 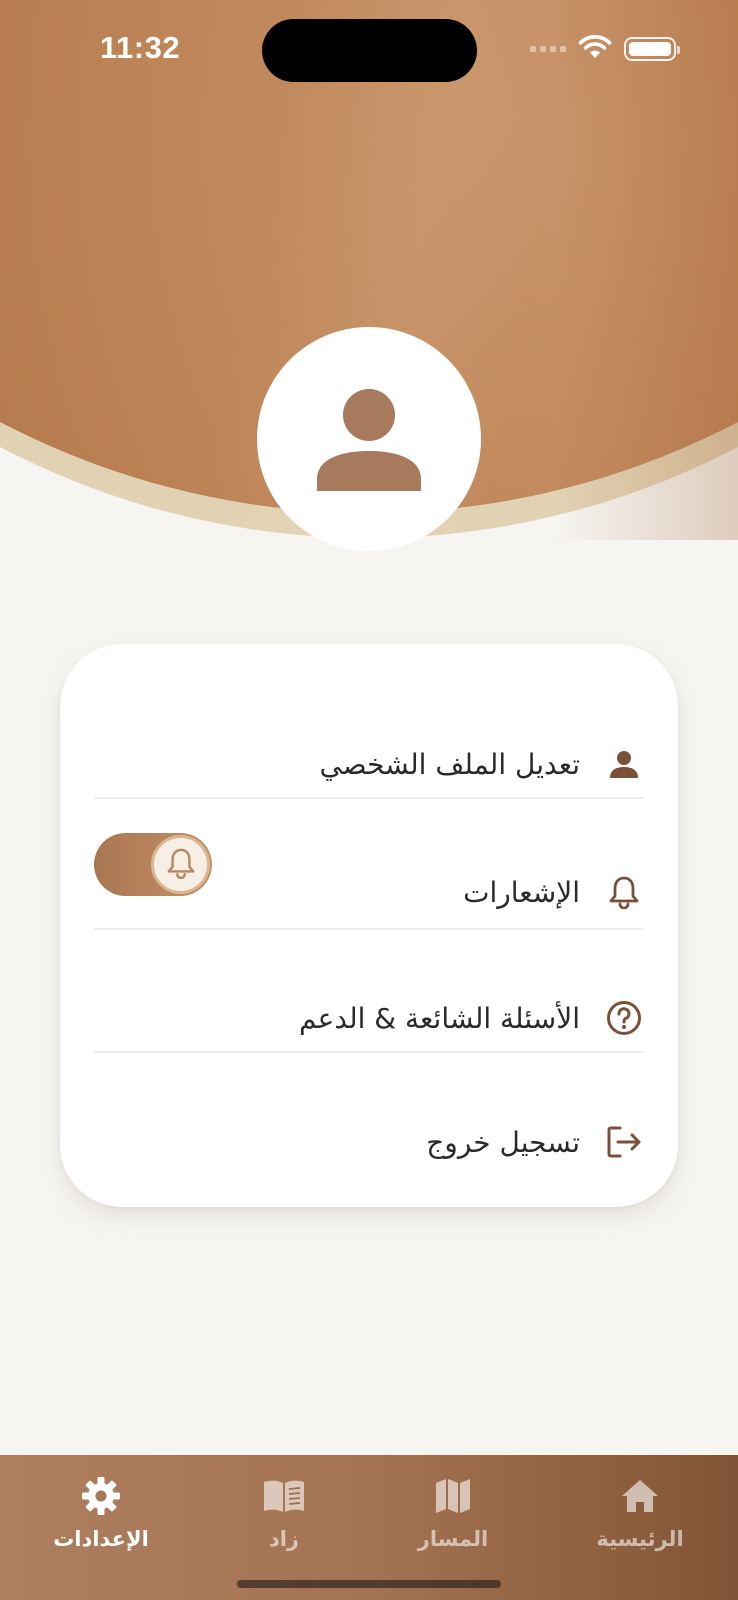 I want to click on nav-item-settings: الإعدادات, so click(x=101, y=1518).